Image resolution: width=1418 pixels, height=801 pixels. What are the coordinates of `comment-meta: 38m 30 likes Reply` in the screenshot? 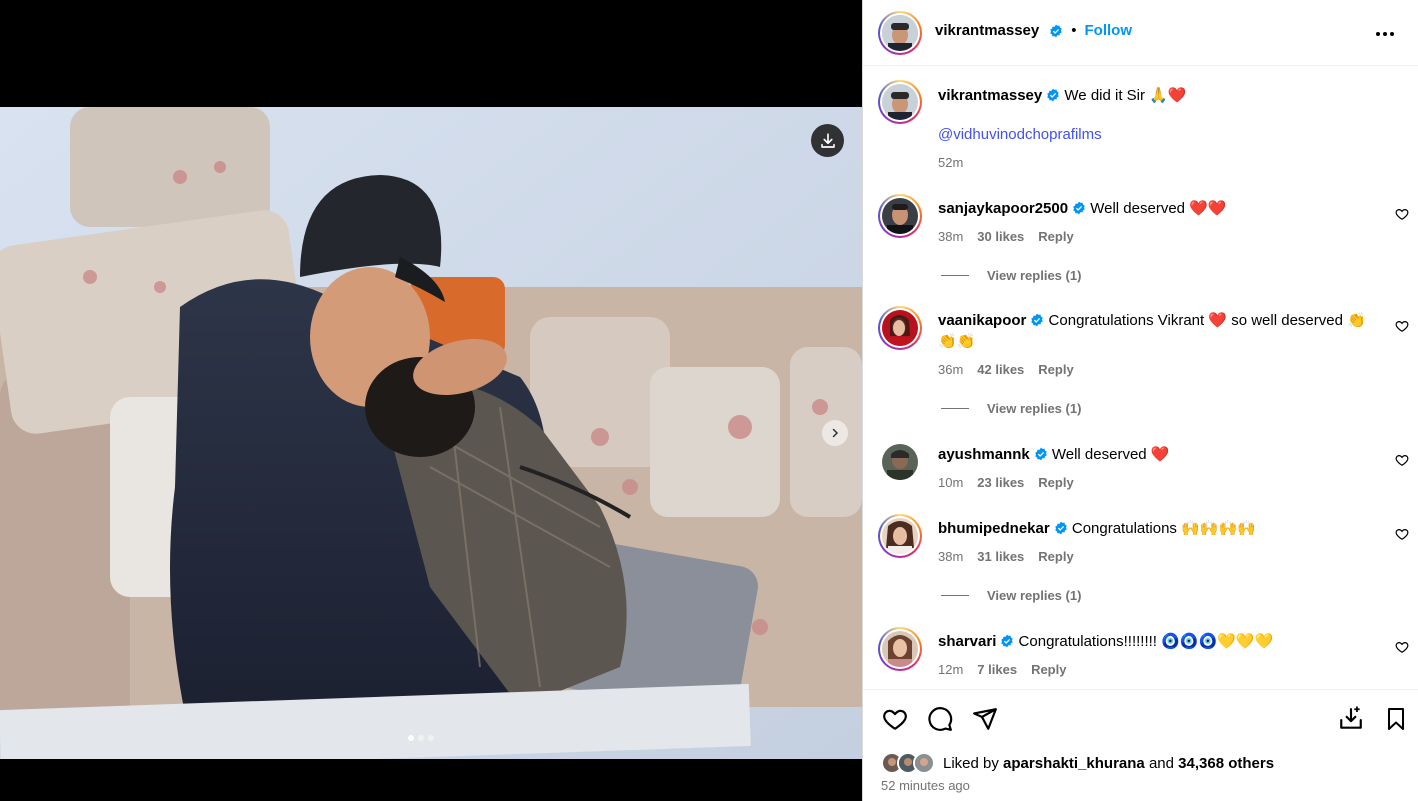 It's located at (1006, 236).